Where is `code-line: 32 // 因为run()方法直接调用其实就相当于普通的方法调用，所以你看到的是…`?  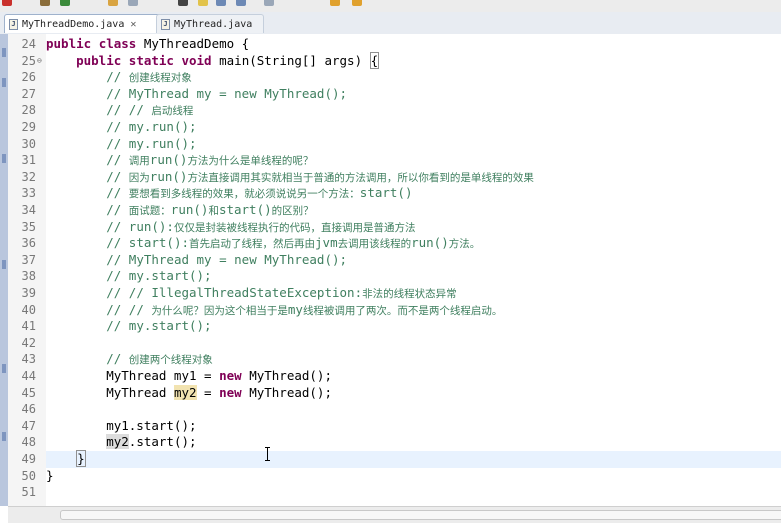
code-line: 32 // 因为run()方法直接调用其实就相当于普通的方法调用，所以你看到的是… is located at coordinates (390, 177).